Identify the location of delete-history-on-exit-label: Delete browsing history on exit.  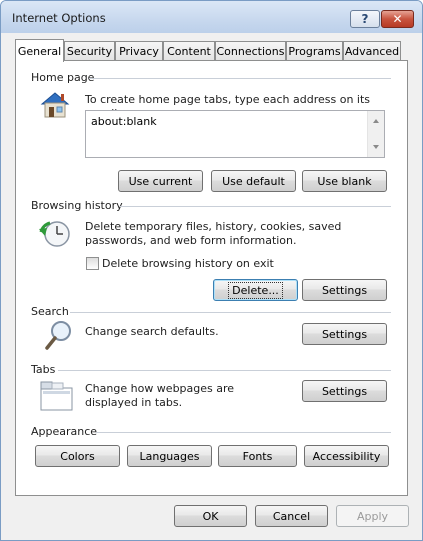
(188, 264).